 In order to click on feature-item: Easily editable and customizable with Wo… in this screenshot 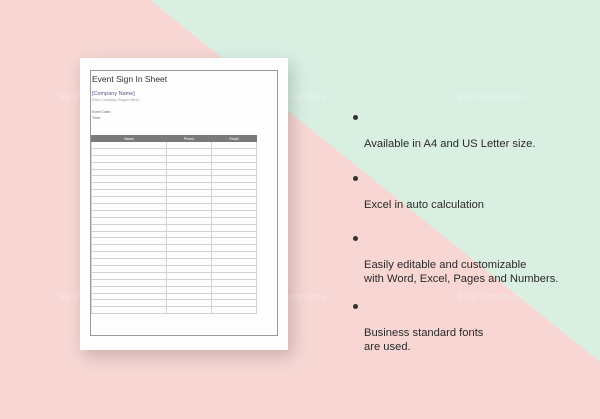, I will do `click(455, 259)`.